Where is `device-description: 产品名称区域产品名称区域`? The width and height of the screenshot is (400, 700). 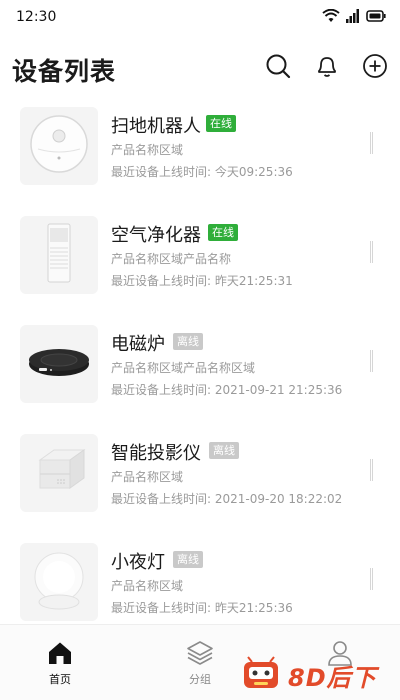 device-description: 产品名称区域产品名称区域 is located at coordinates (183, 368).